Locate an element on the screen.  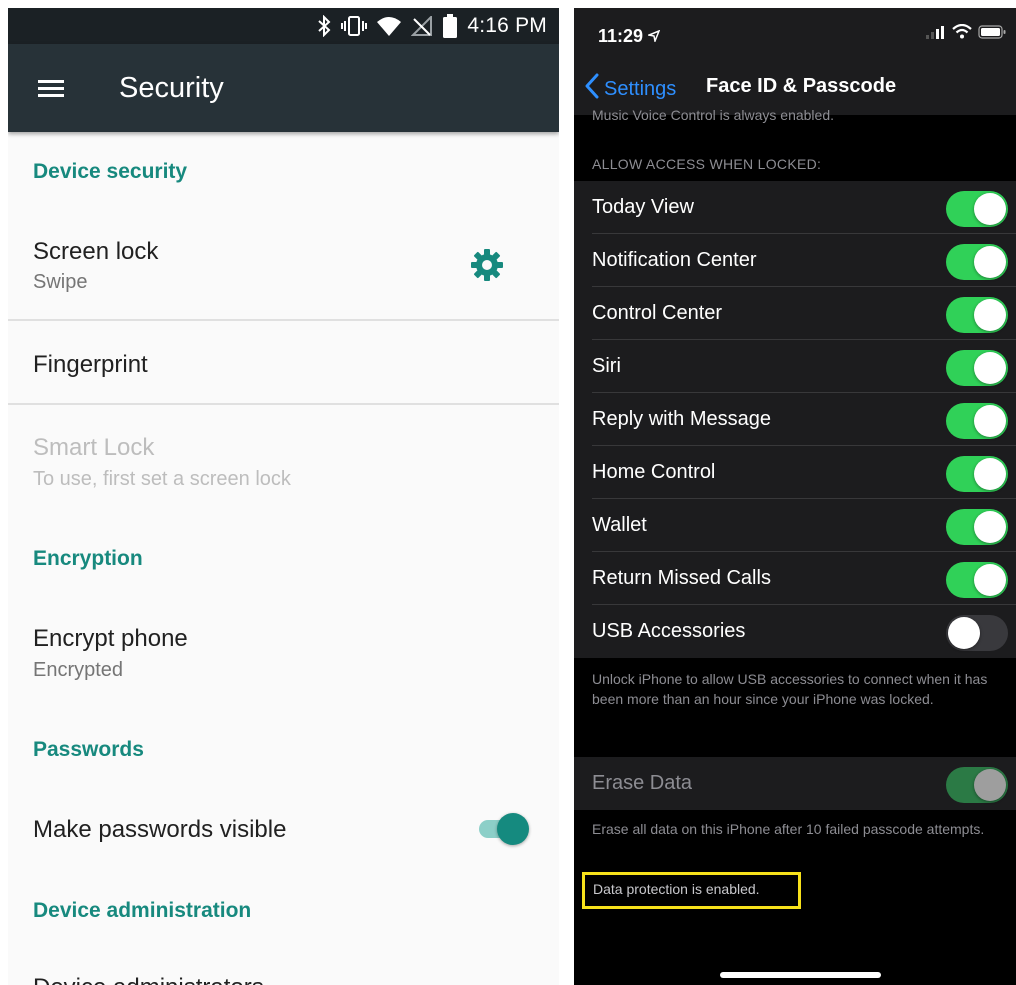
row-label: Siri is located at coordinates (606, 366).